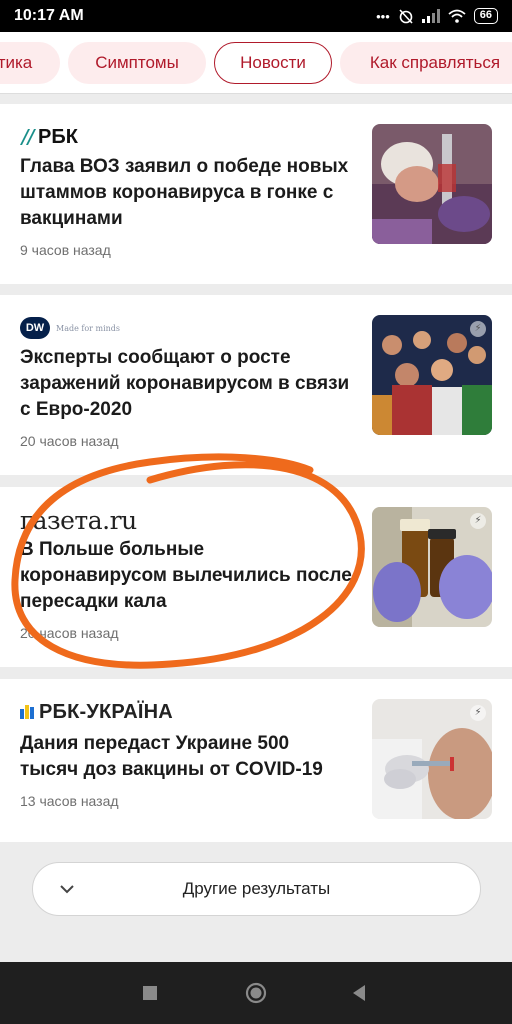  Describe the element at coordinates (27, 712) in the screenshot. I see `rbc-ukraine-mark-icon` at that location.